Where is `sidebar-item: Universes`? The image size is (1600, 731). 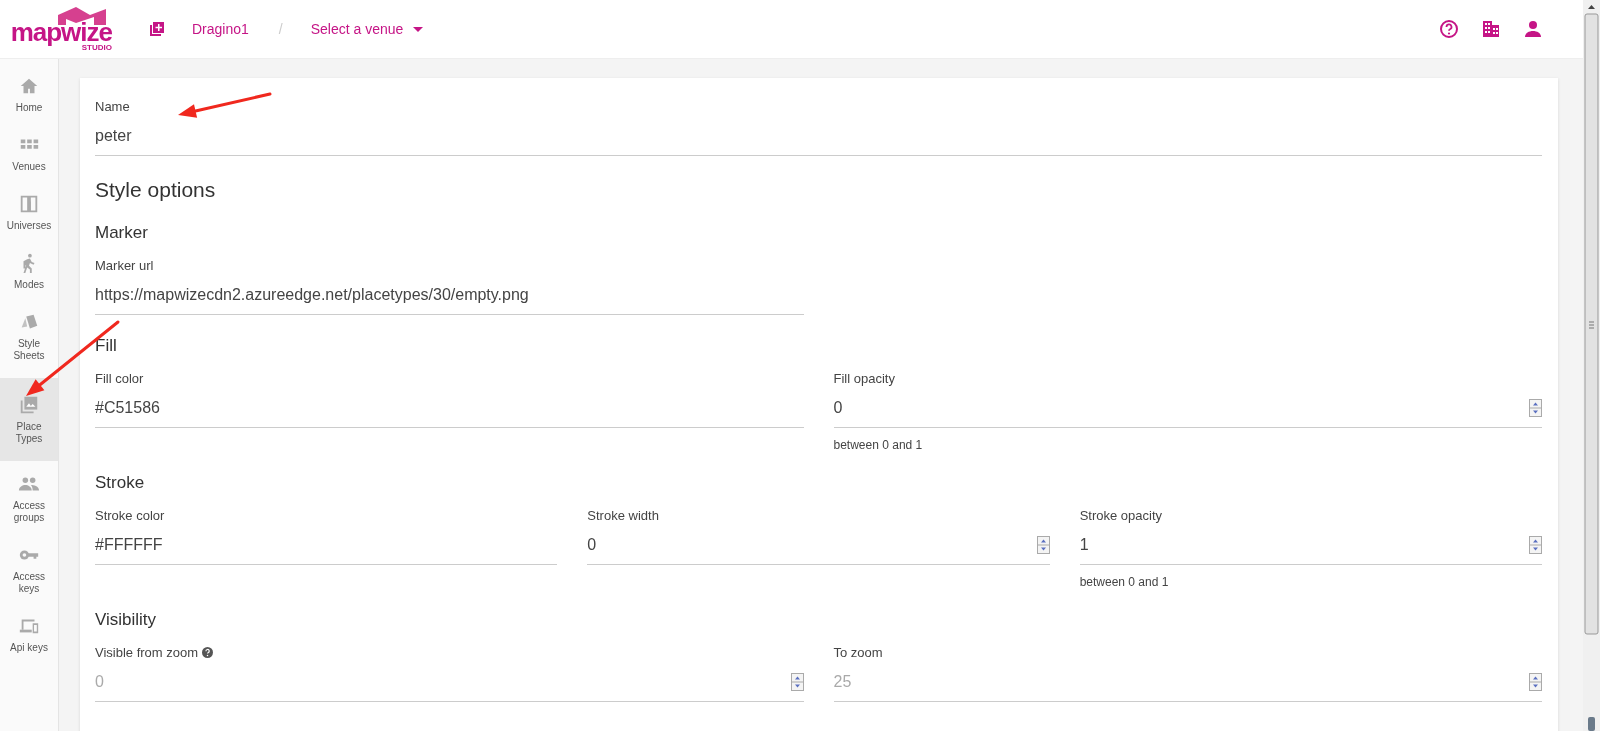
sidebar-item: Universes is located at coordinates (29, 214).